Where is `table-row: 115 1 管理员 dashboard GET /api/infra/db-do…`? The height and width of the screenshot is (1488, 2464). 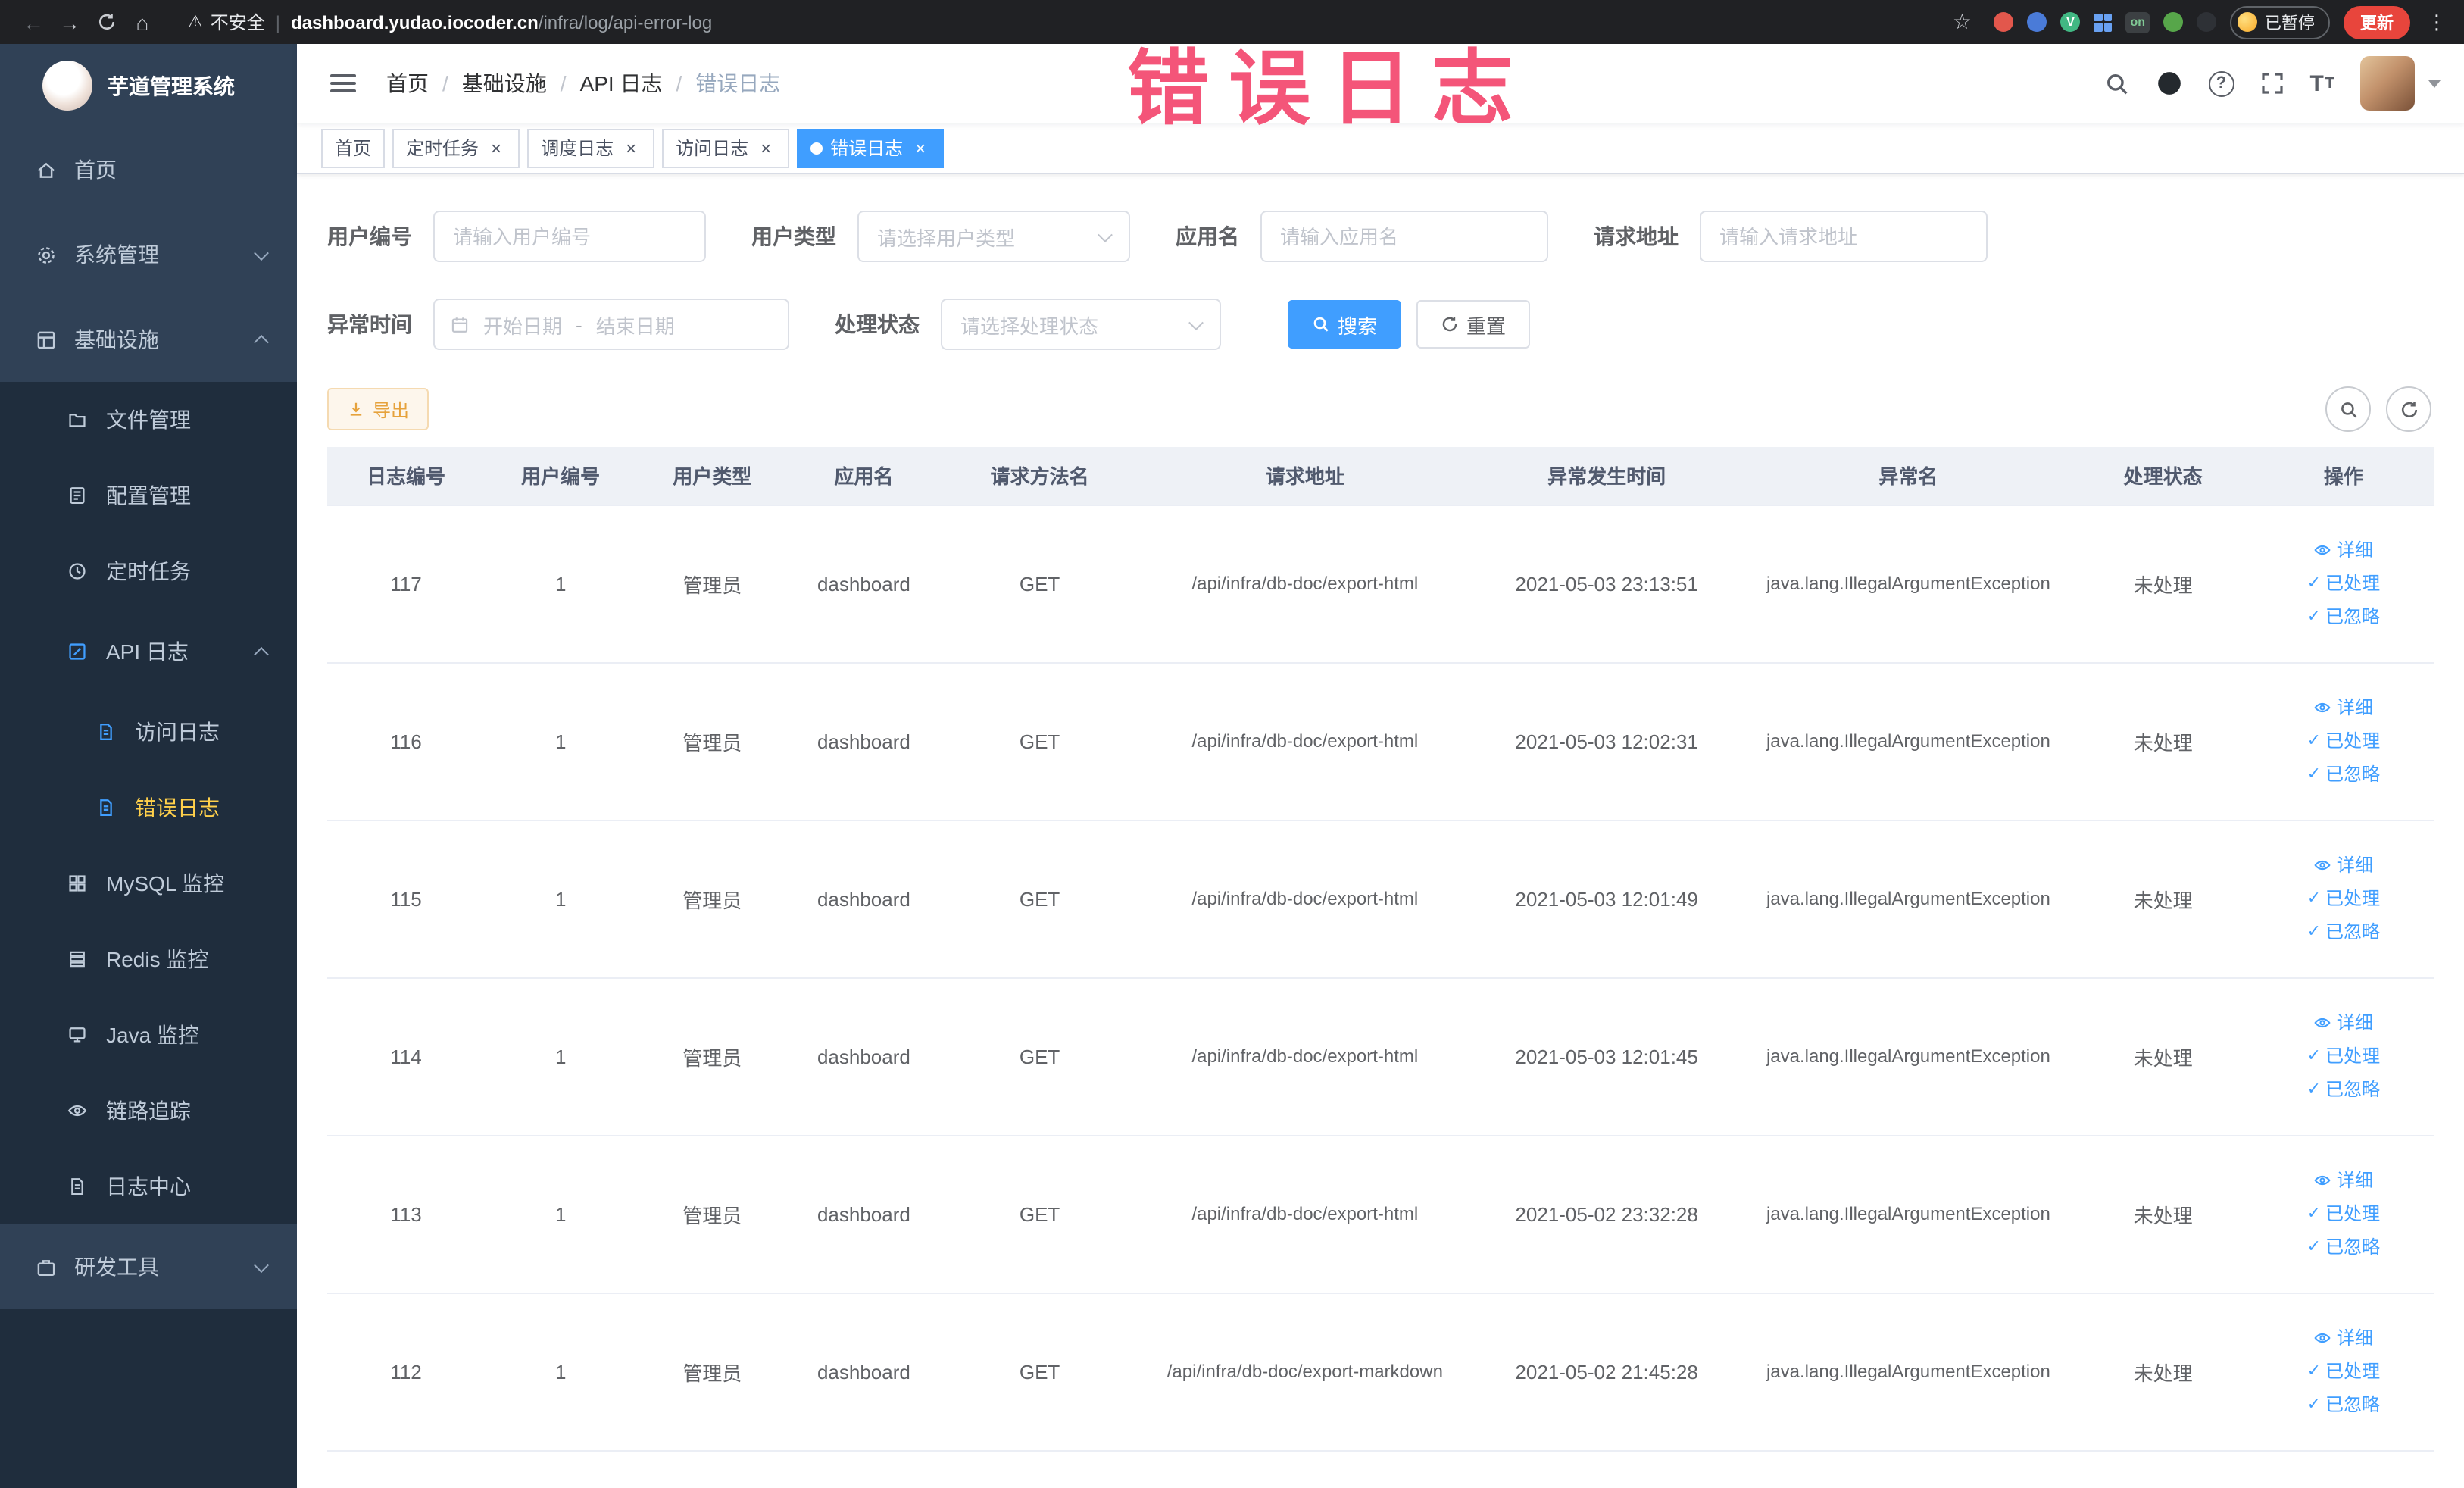 table-row: 115 1 管理员 dashboard GET /api/infra/db-do… is located at coordinates (1380, 899).